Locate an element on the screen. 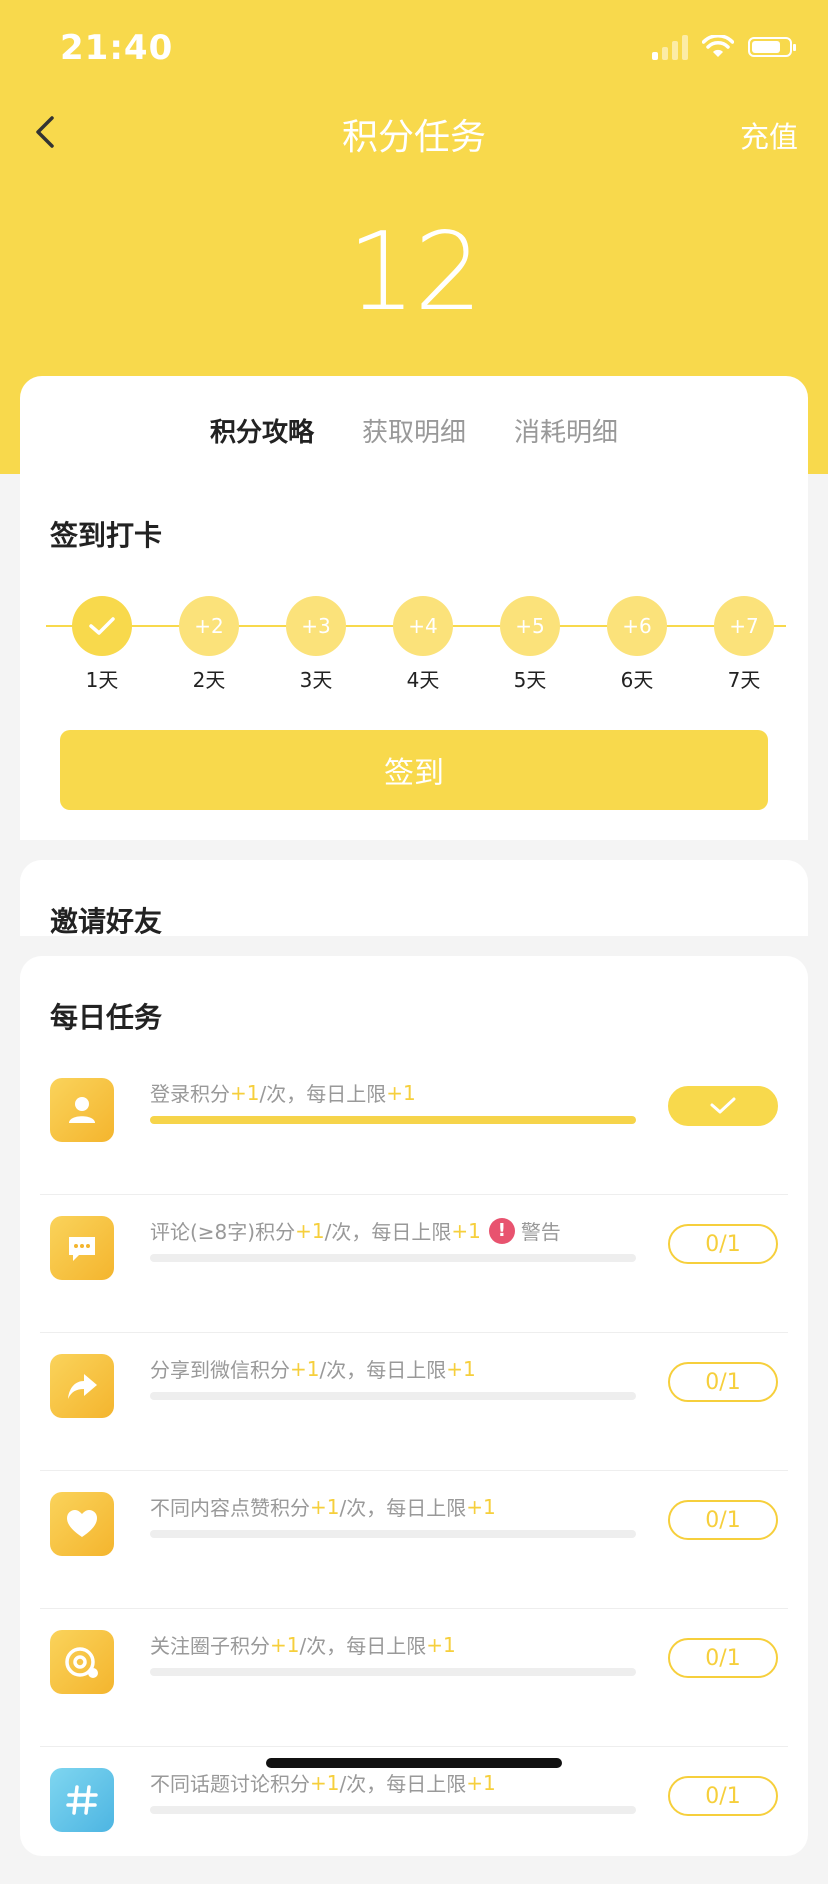 Image resolution: width=828 pixels, height=1884 pixels. day-label: 6天 is located at coordinates (637, 680).